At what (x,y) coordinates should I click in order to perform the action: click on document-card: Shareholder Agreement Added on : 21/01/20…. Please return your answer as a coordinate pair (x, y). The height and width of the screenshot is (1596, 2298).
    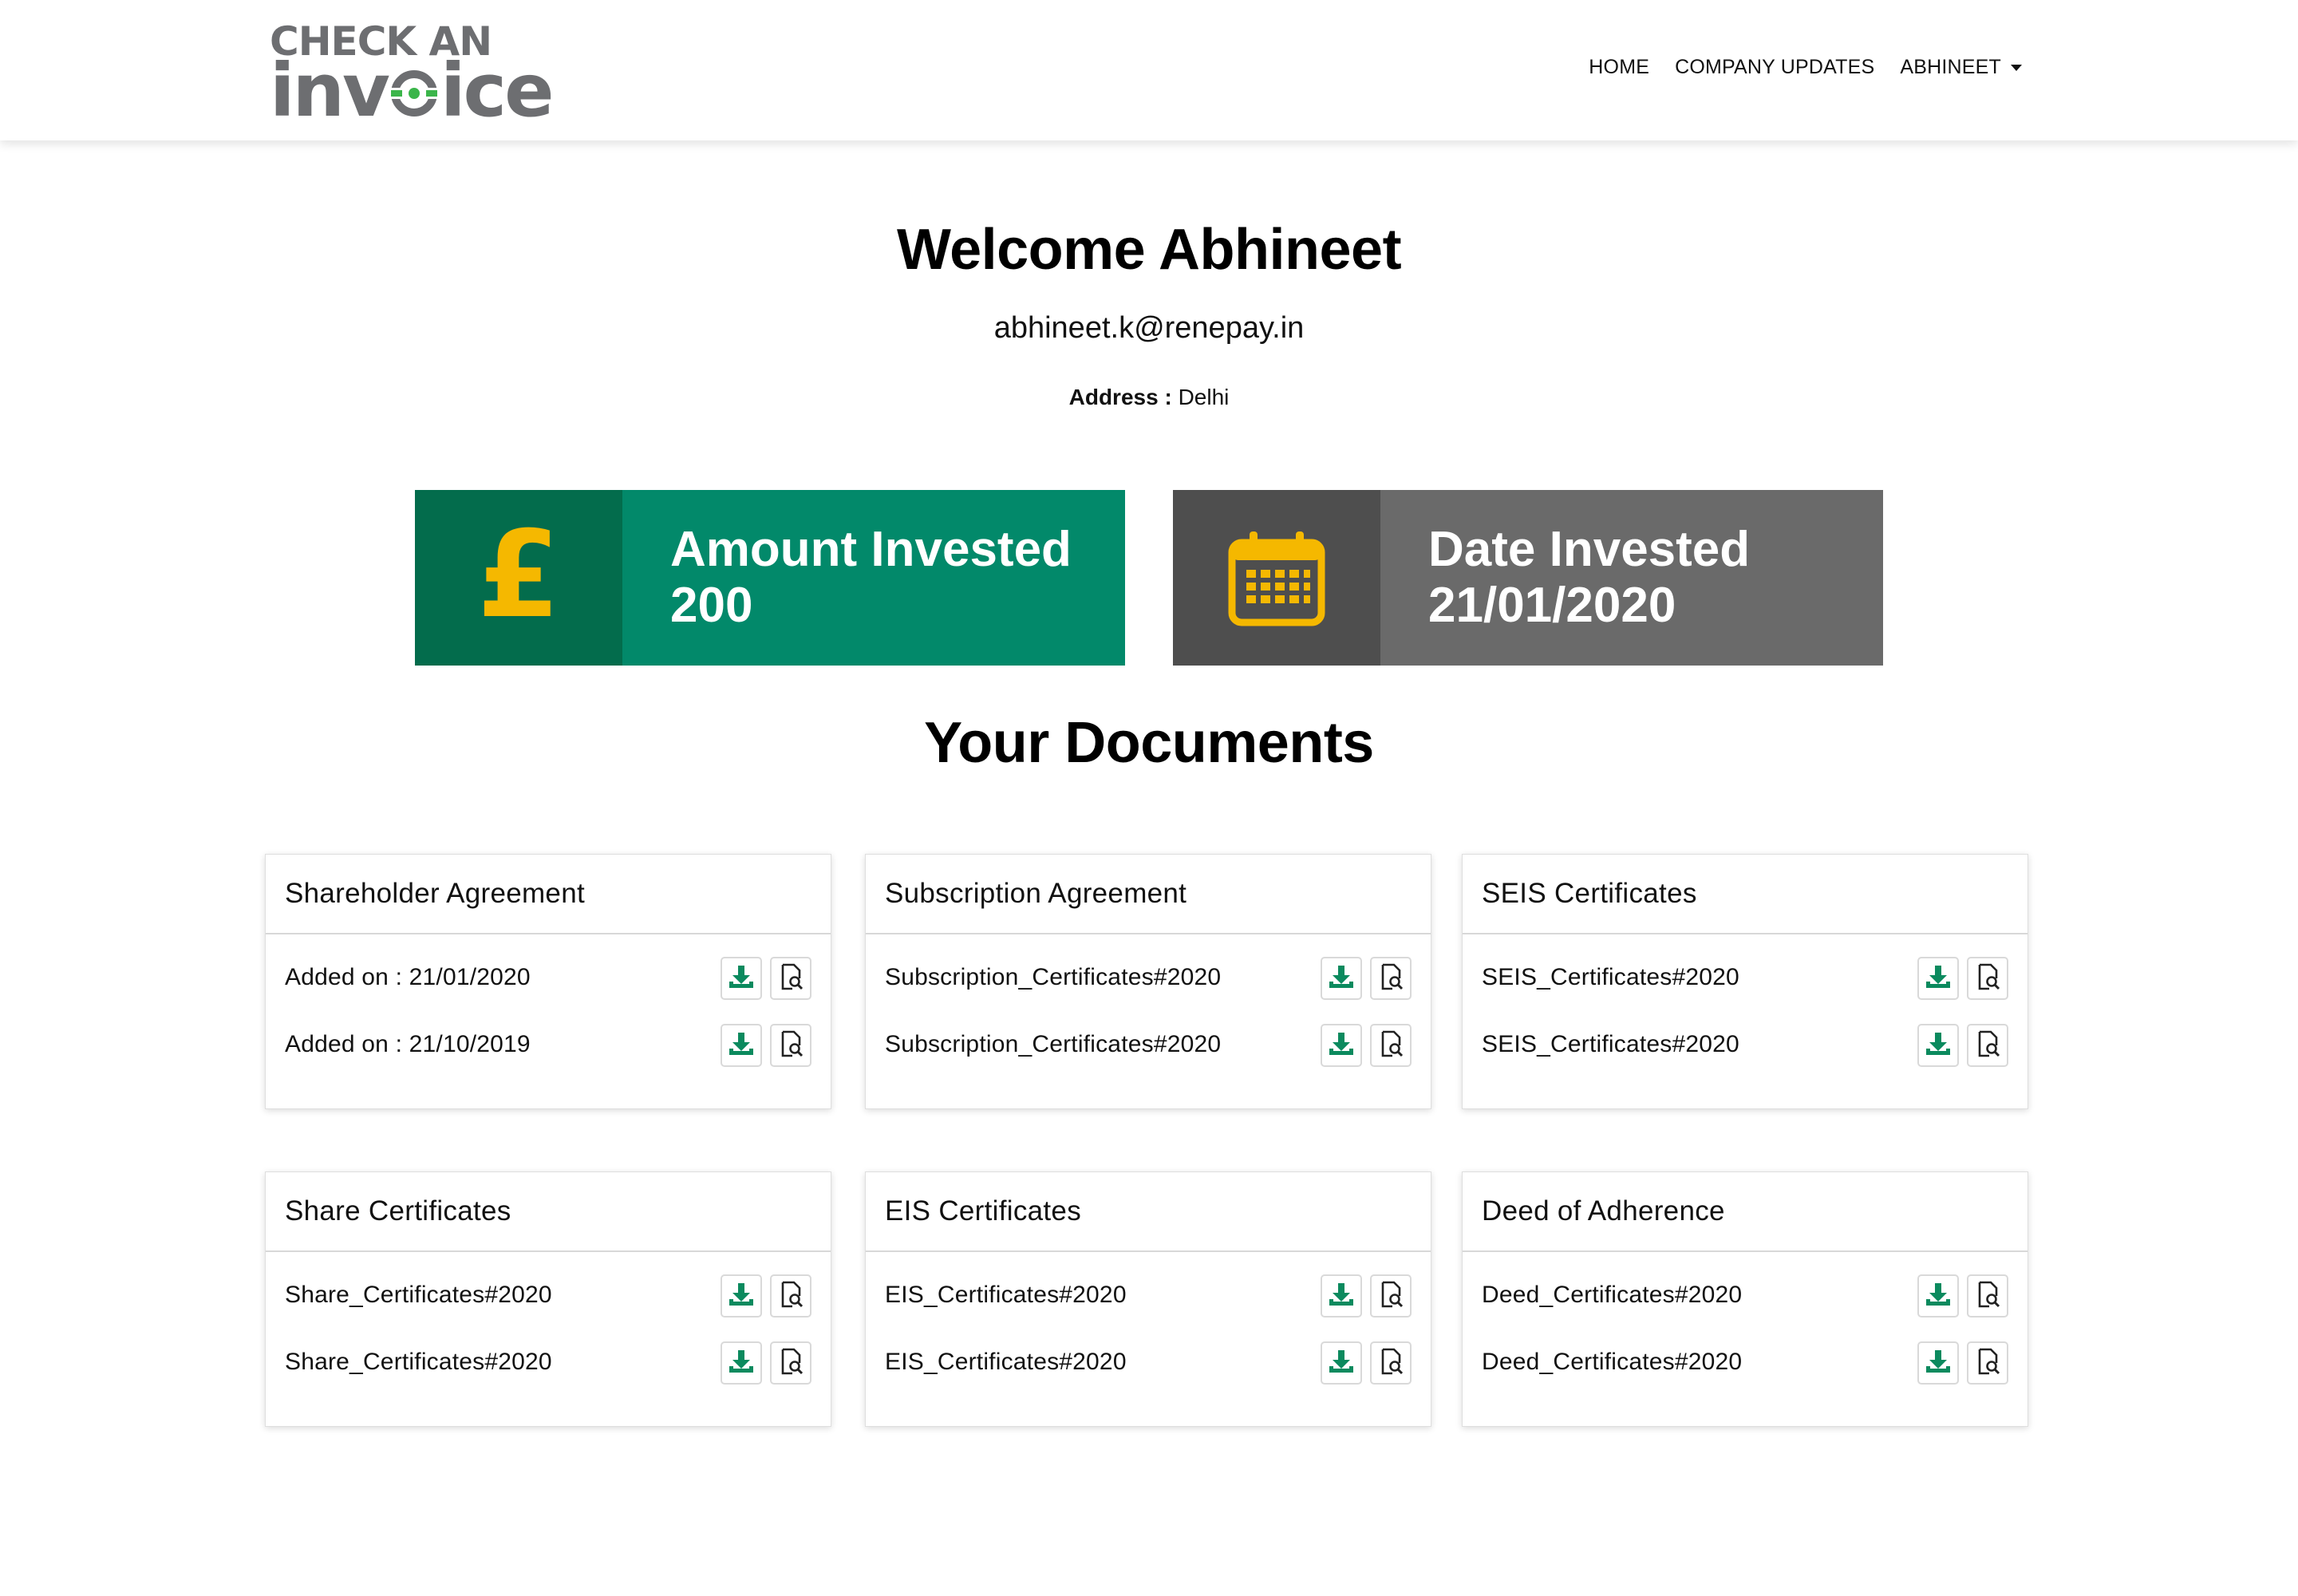
    Looking at the image, I should click on (548, 981).